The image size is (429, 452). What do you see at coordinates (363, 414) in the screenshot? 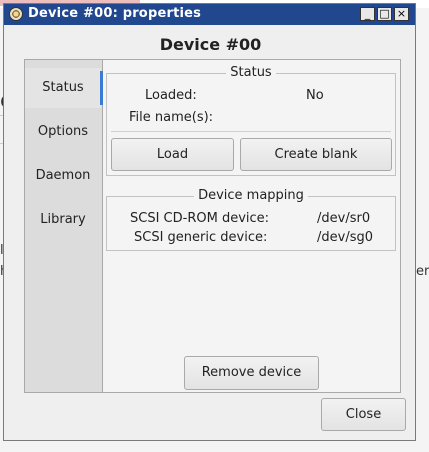
I see `close-button: Close` at bounding box center [363, 414].